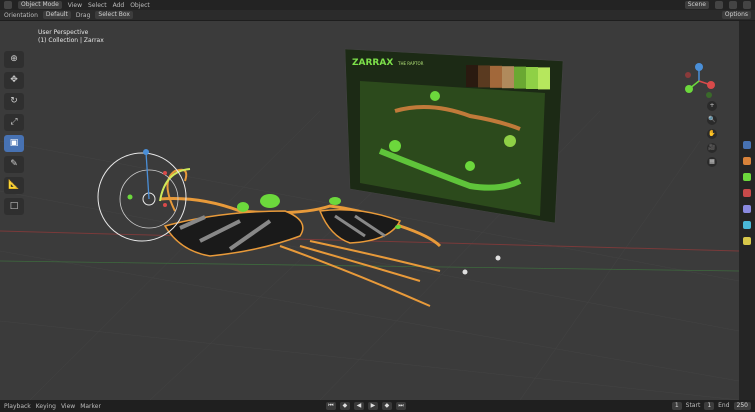  I want to click on frame-range: 1 Start 1 End 250, so click(711, 406).